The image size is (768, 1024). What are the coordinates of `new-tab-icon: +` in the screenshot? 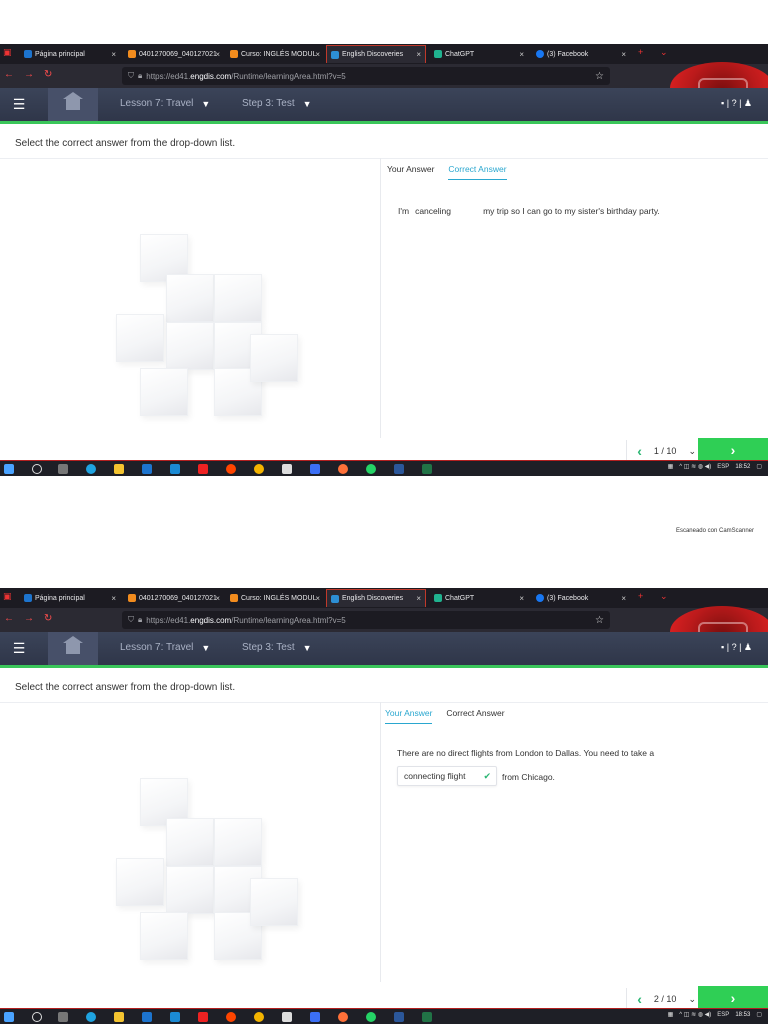 It's located at (640, 596).